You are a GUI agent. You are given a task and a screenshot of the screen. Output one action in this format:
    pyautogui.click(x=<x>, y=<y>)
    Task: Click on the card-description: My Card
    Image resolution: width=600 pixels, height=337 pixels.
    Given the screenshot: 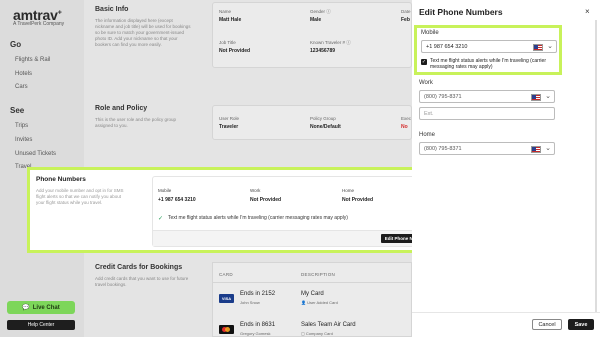 What is the action you would take?
    pyautogui.click(x=312, y=294)
    